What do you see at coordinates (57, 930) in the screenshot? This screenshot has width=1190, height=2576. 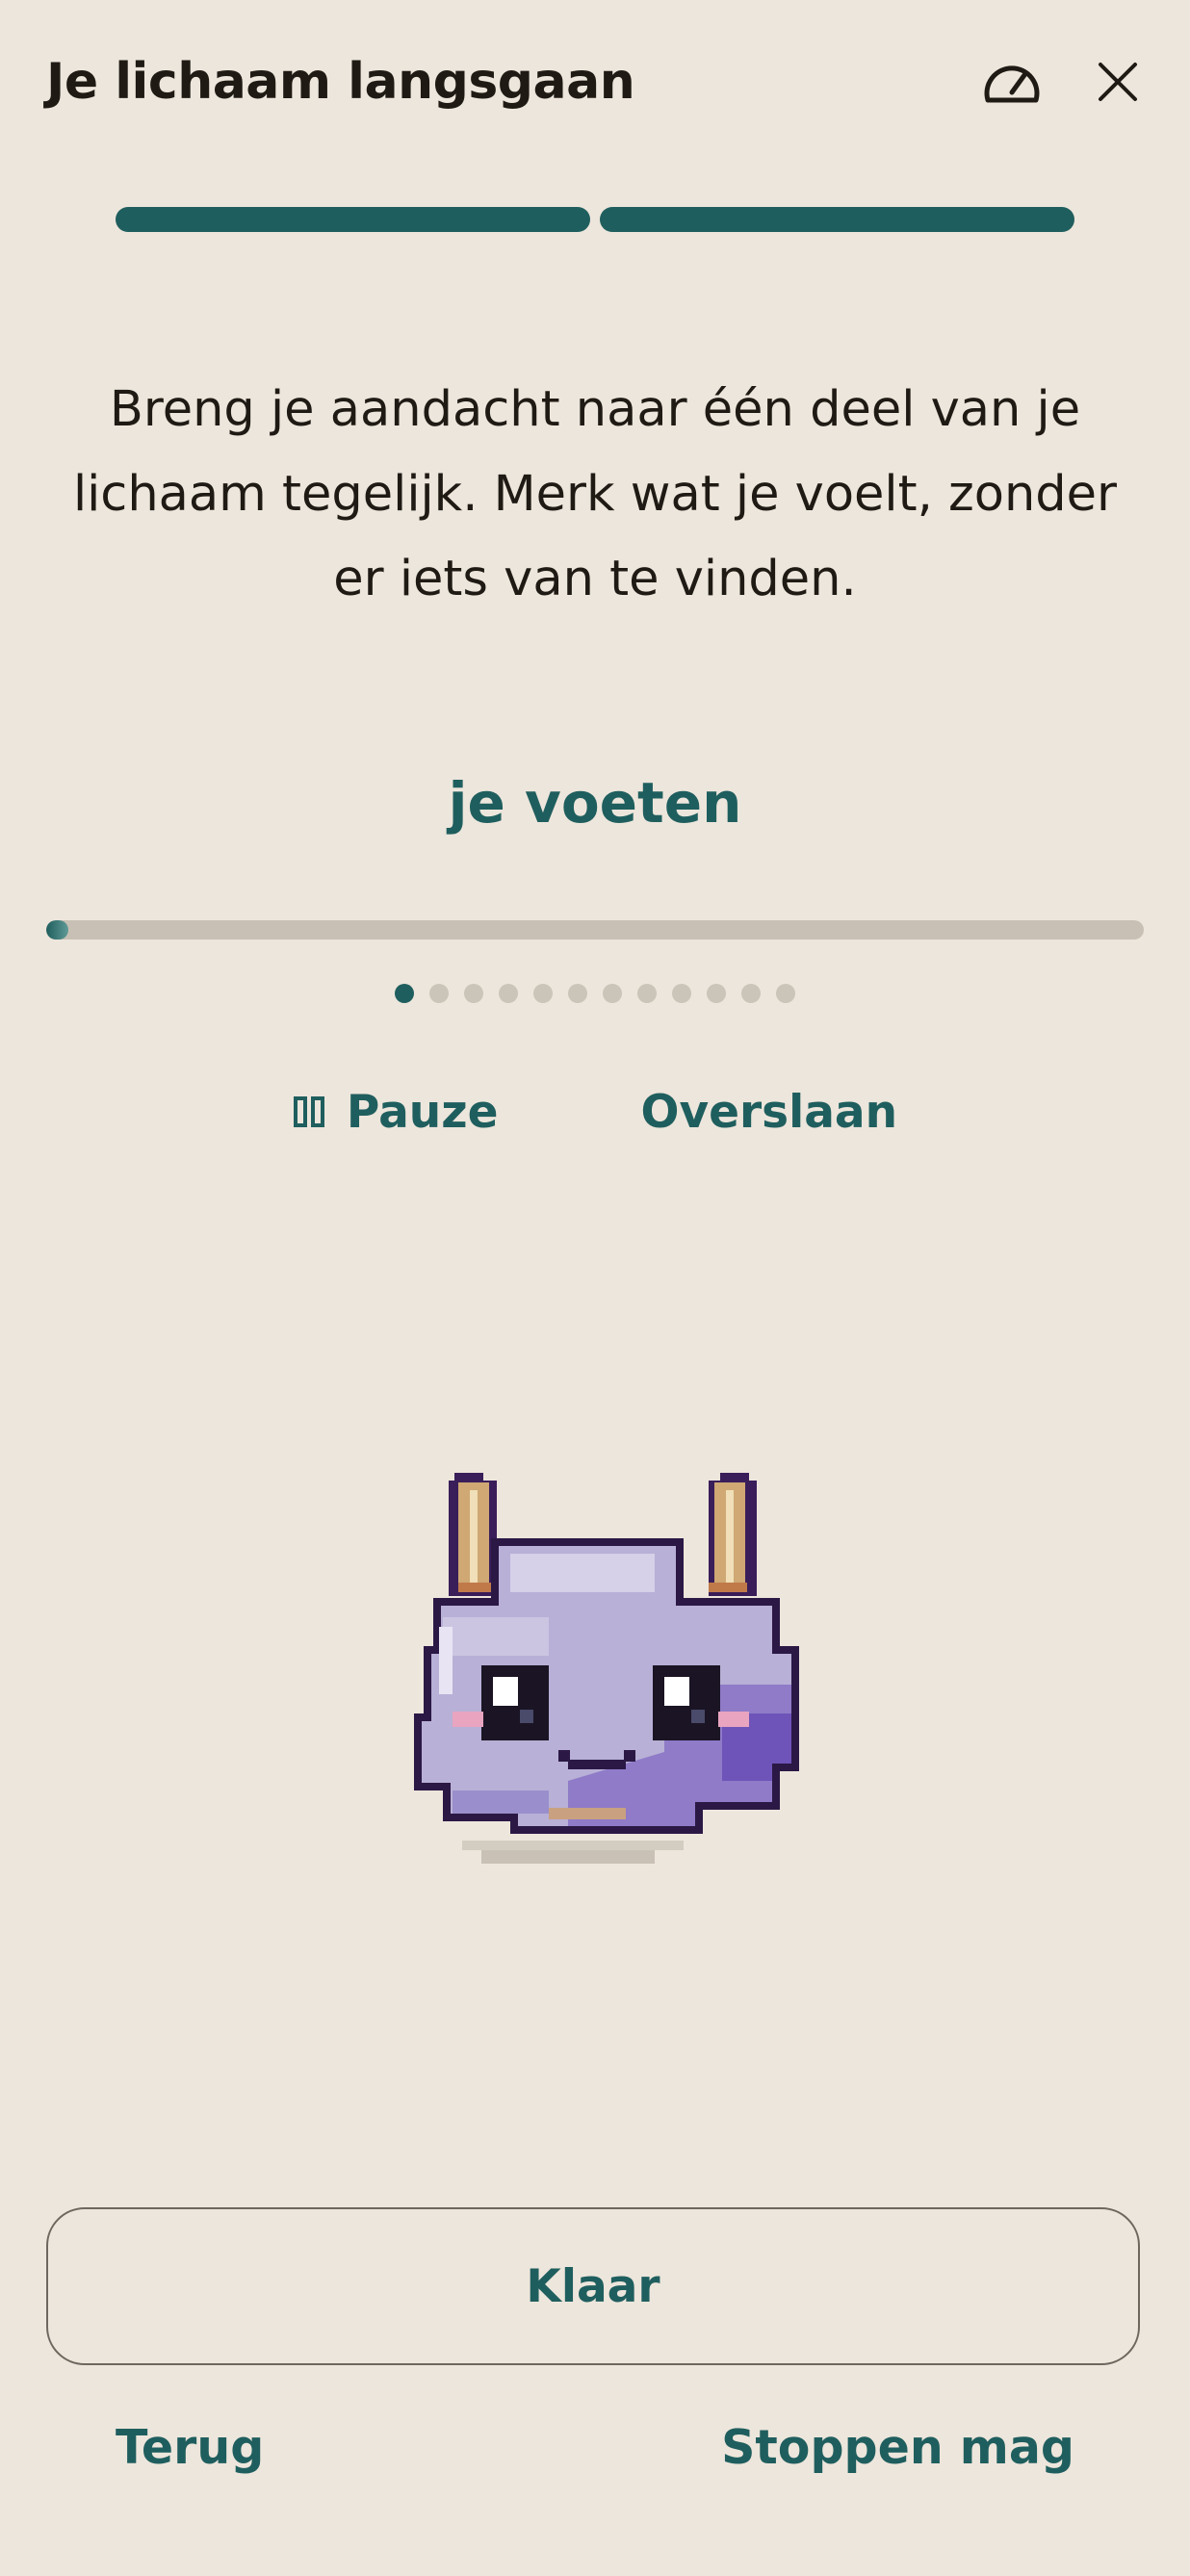 I see `timer-progress-fill` at bounding box center [57, 930].